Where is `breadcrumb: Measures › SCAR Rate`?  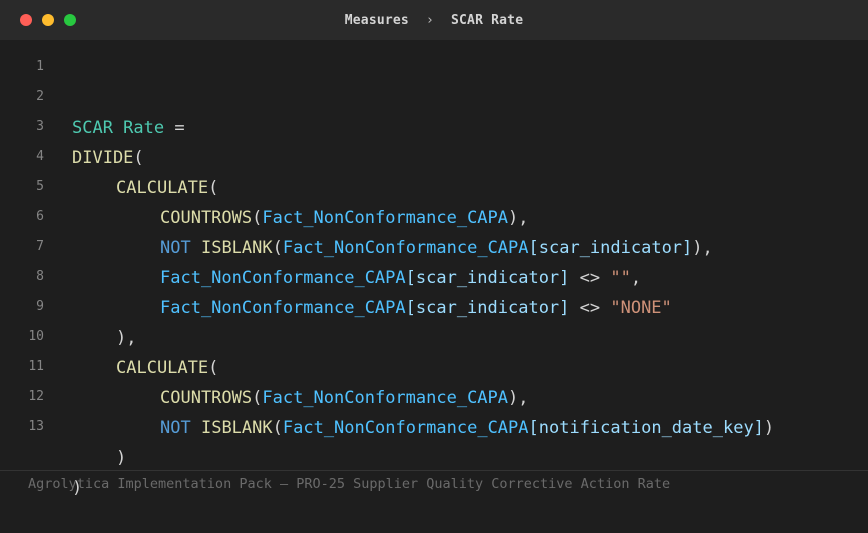 breadcrumb: Measures › SCAR Rate is located at coordinates (434, 20).